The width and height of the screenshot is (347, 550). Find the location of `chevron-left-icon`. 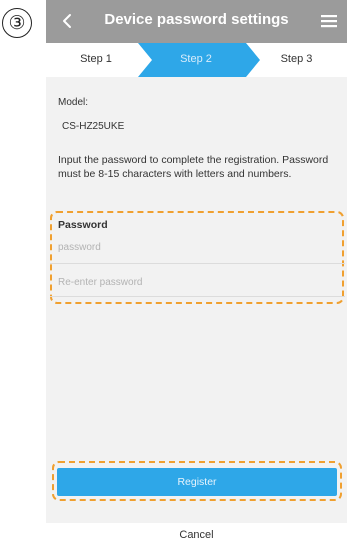

chevron-left-icon is located at coordinates (67, 21).